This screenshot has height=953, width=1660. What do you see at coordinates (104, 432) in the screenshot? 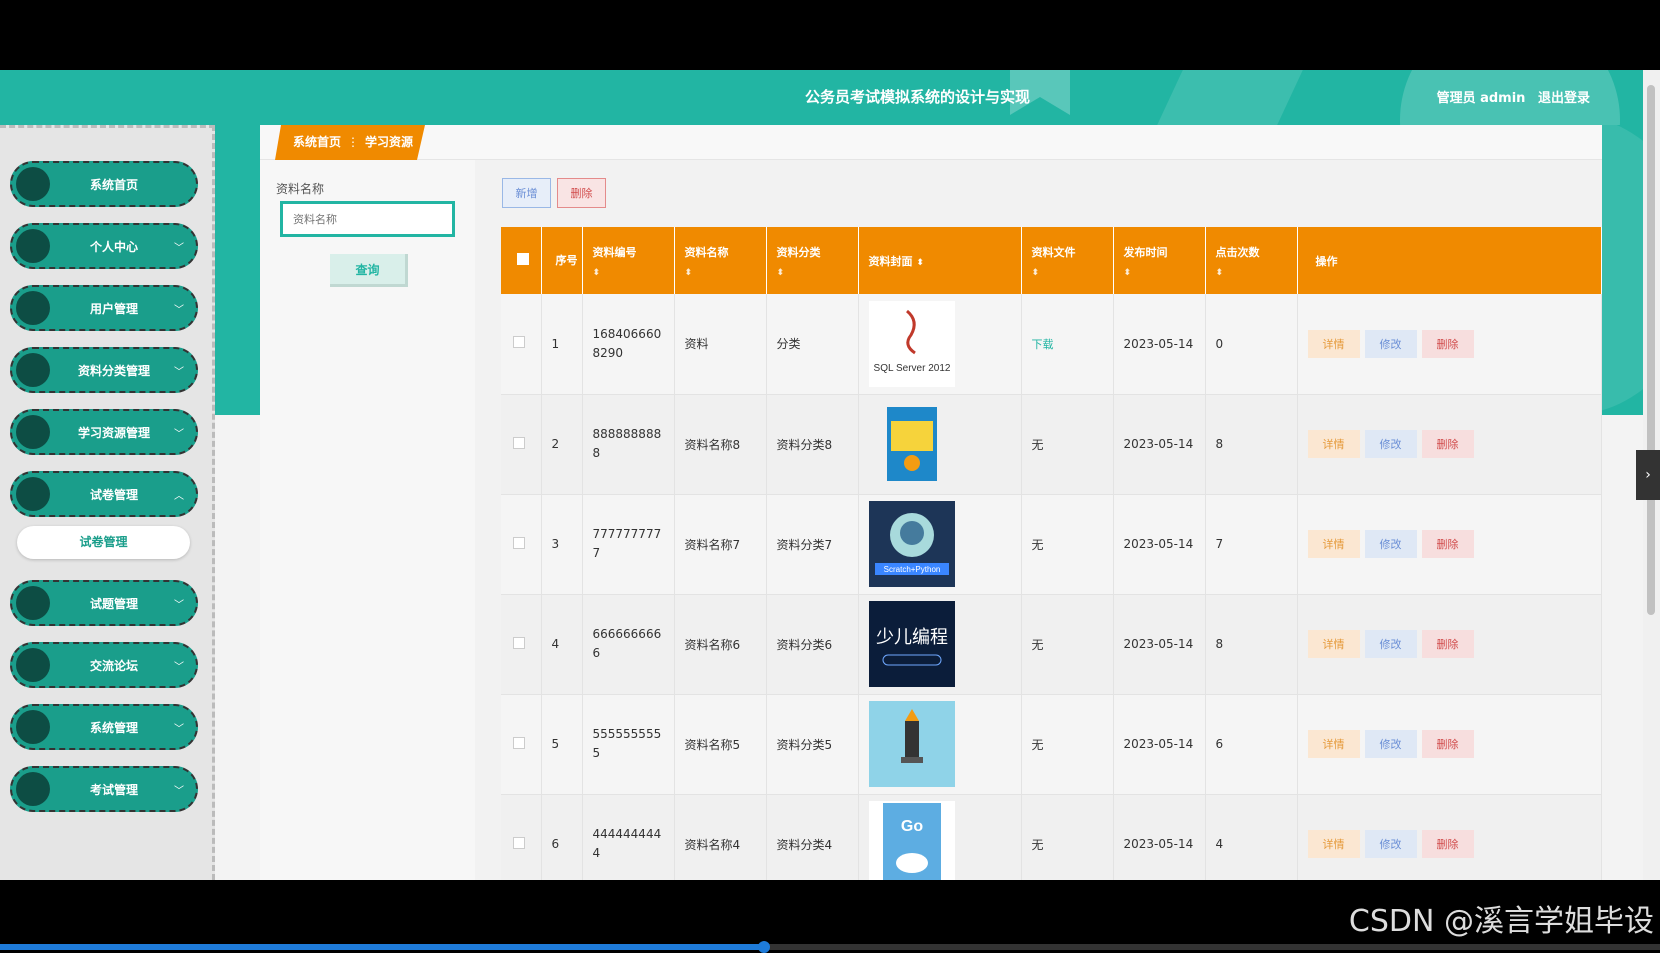
I see `sidebar-item: 学习资源管理 ﹀` at bounding box center [104, 432].